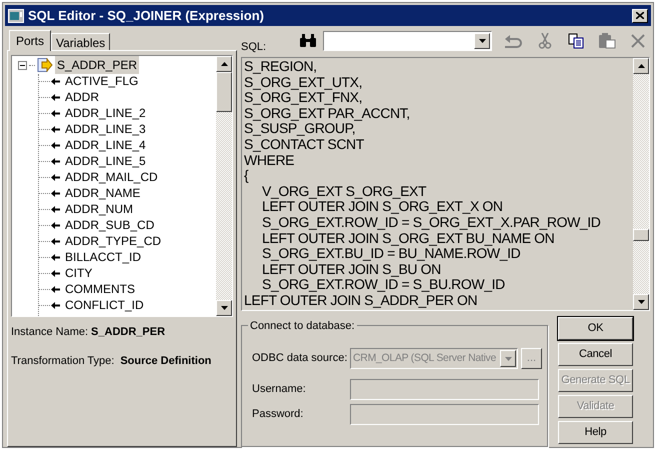 The image size is (658, 450). Describe the element at coordinates (308, 41) in the screenshot. I see `binoculars-icon` at that location.